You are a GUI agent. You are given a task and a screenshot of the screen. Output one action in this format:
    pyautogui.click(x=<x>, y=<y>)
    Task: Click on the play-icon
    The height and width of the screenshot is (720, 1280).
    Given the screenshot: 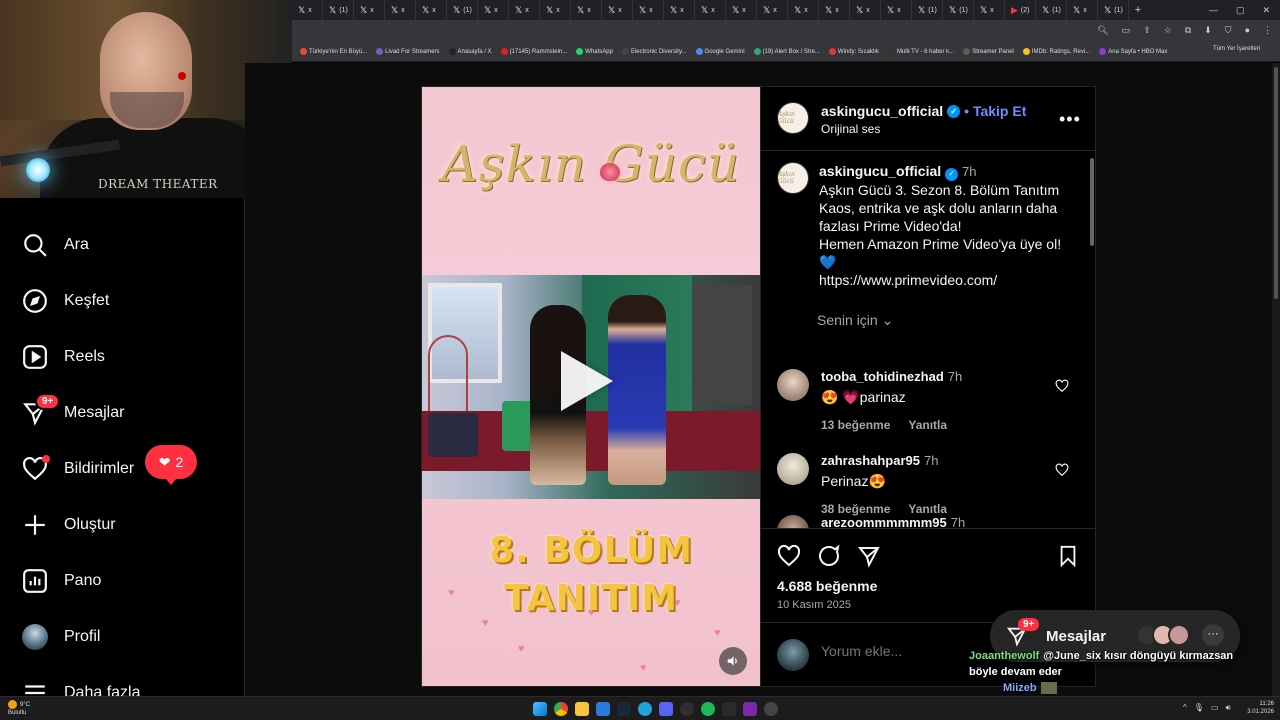 What is the action you would take?
    pyautogui.click(x=587, y=381)
    